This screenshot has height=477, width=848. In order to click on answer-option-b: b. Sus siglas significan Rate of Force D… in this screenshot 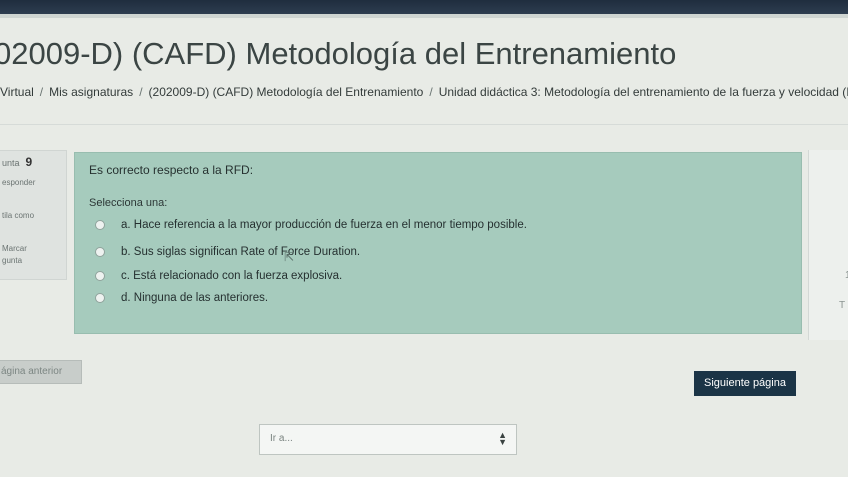, I will do `click(227, 252)`.